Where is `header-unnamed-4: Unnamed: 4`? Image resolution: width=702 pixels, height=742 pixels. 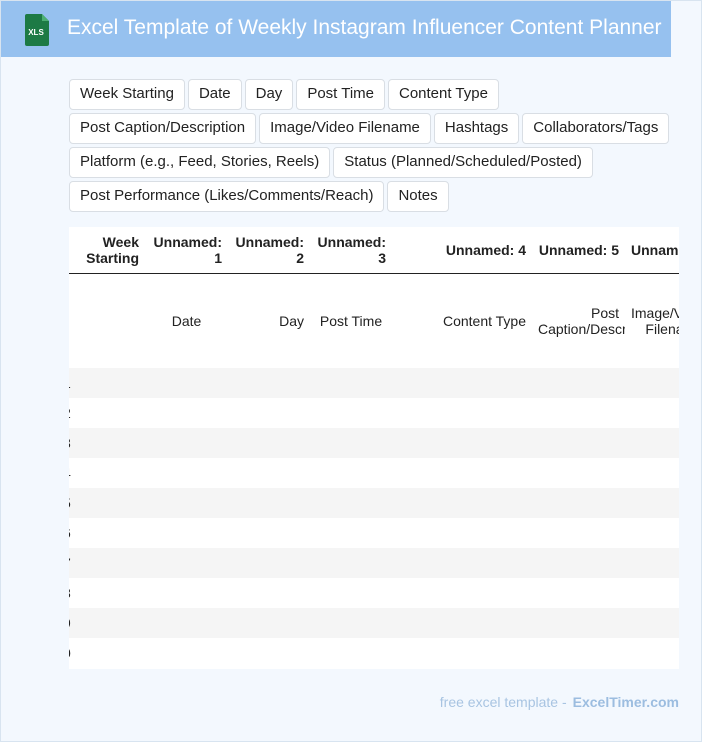
header-unnamed-4: Unnamed: 4 is located at coordinates (462, 250).